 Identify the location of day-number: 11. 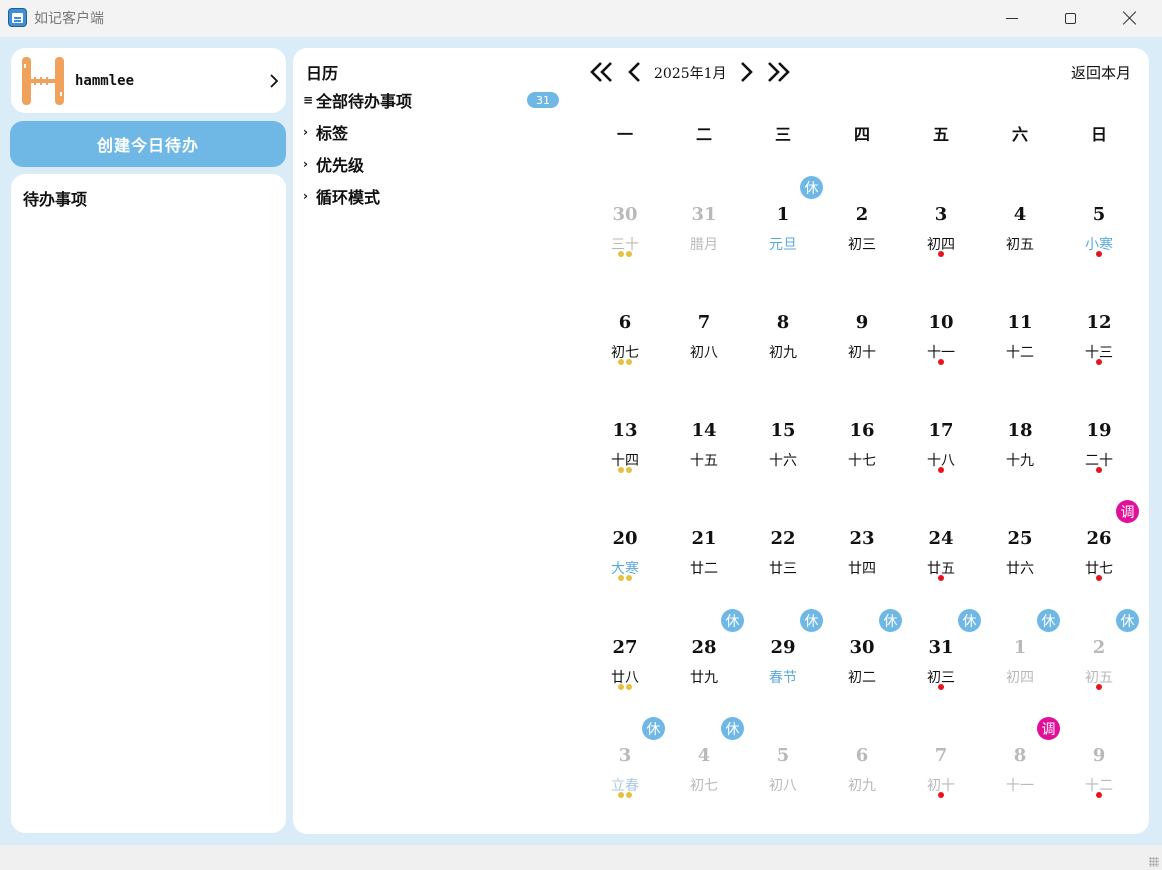
(1020, 322).